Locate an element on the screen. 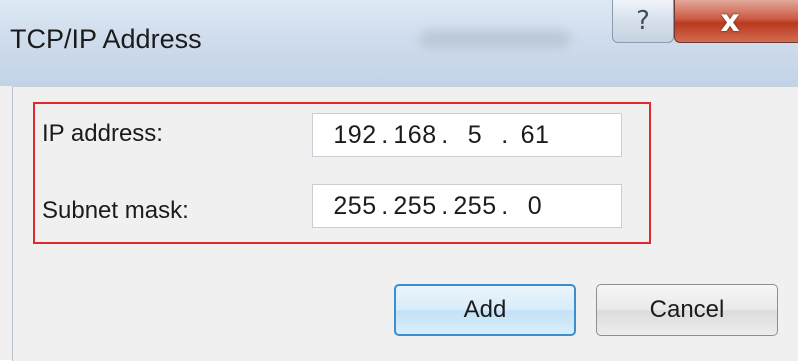 The height and width of the screenshot is (361, 798). subnet-octet-3: 255 is located at coordinates (475, 206).